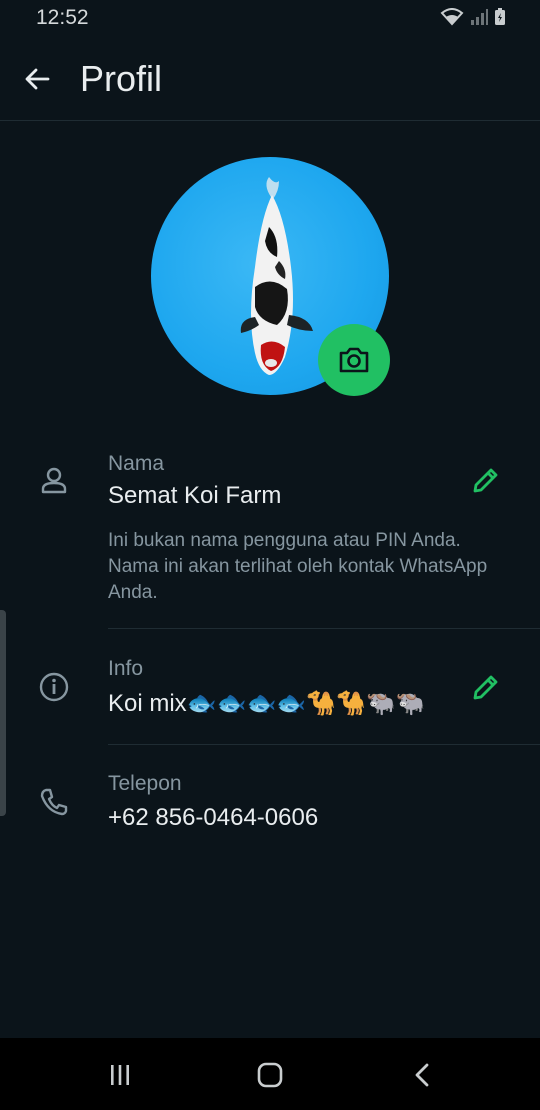 This screenshot has width=540, height=1110. I want to click on home-icon, so click(270, 1075).